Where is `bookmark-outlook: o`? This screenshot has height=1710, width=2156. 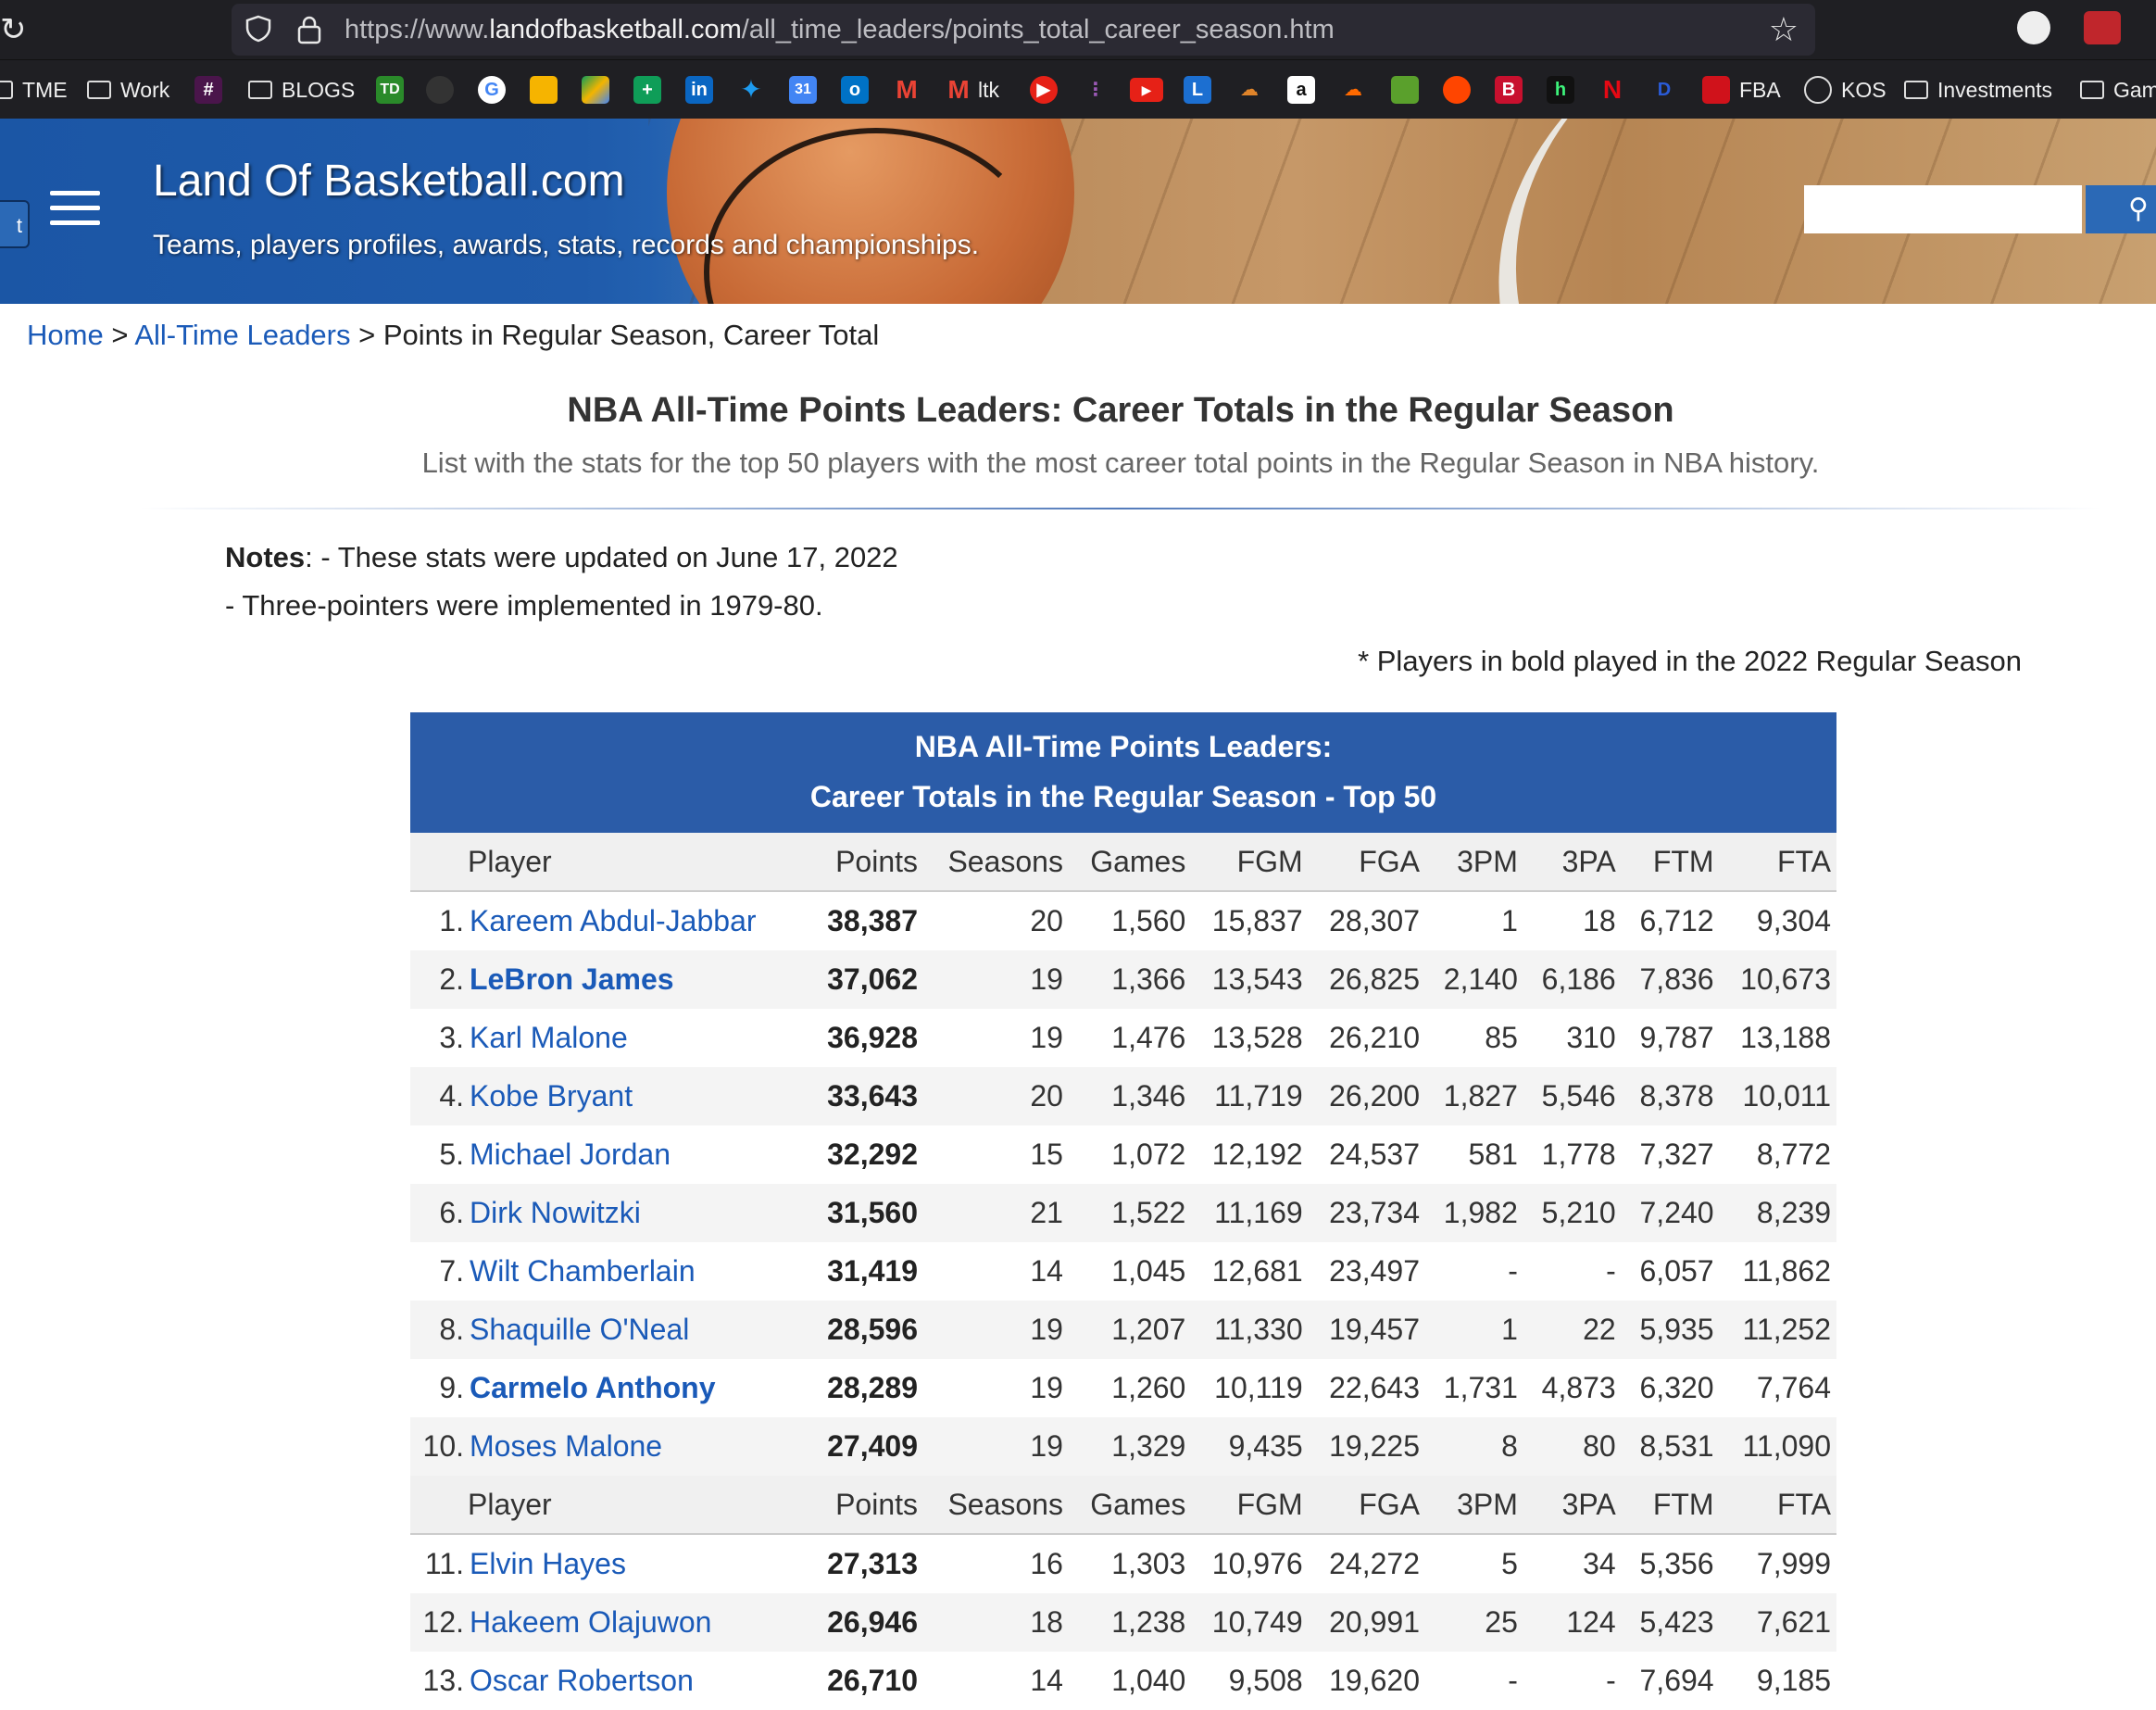 bookmark-outlook: o is located at coordinates (855, 89).